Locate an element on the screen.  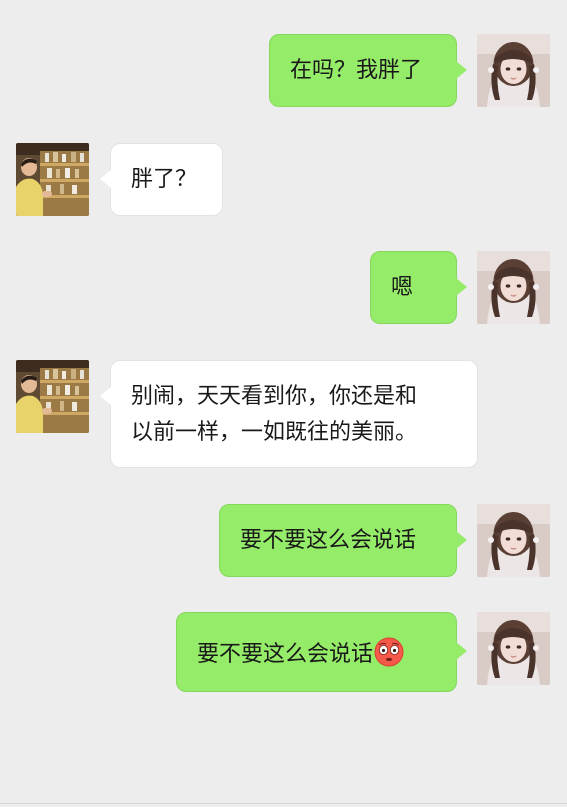
message-text: 在吗？我胖了 is located at coordinates (356, 70).